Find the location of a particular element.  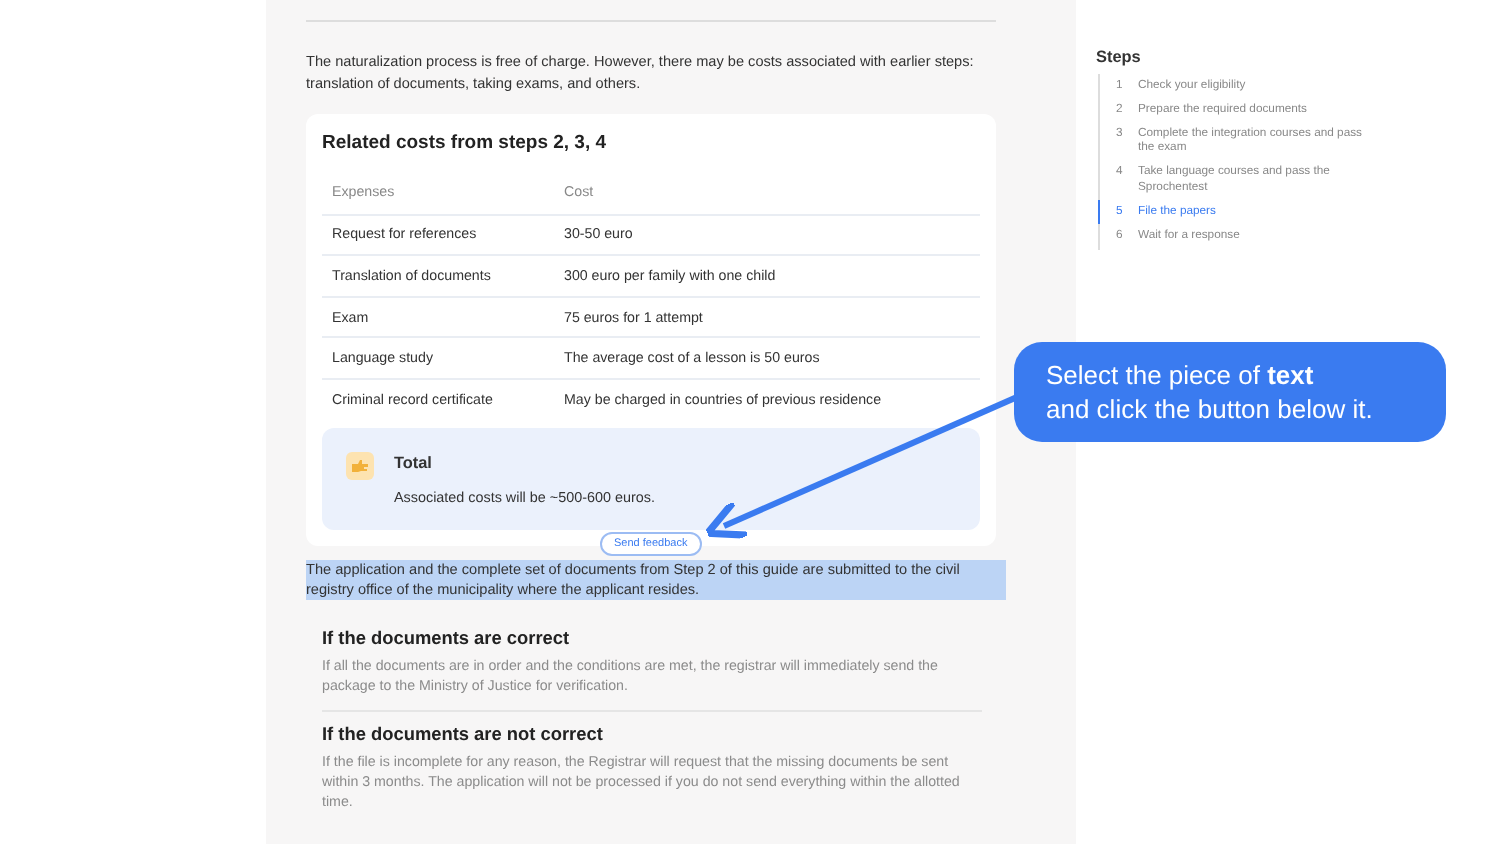

pointing-hand-icon is located at coordinates (360, 465).